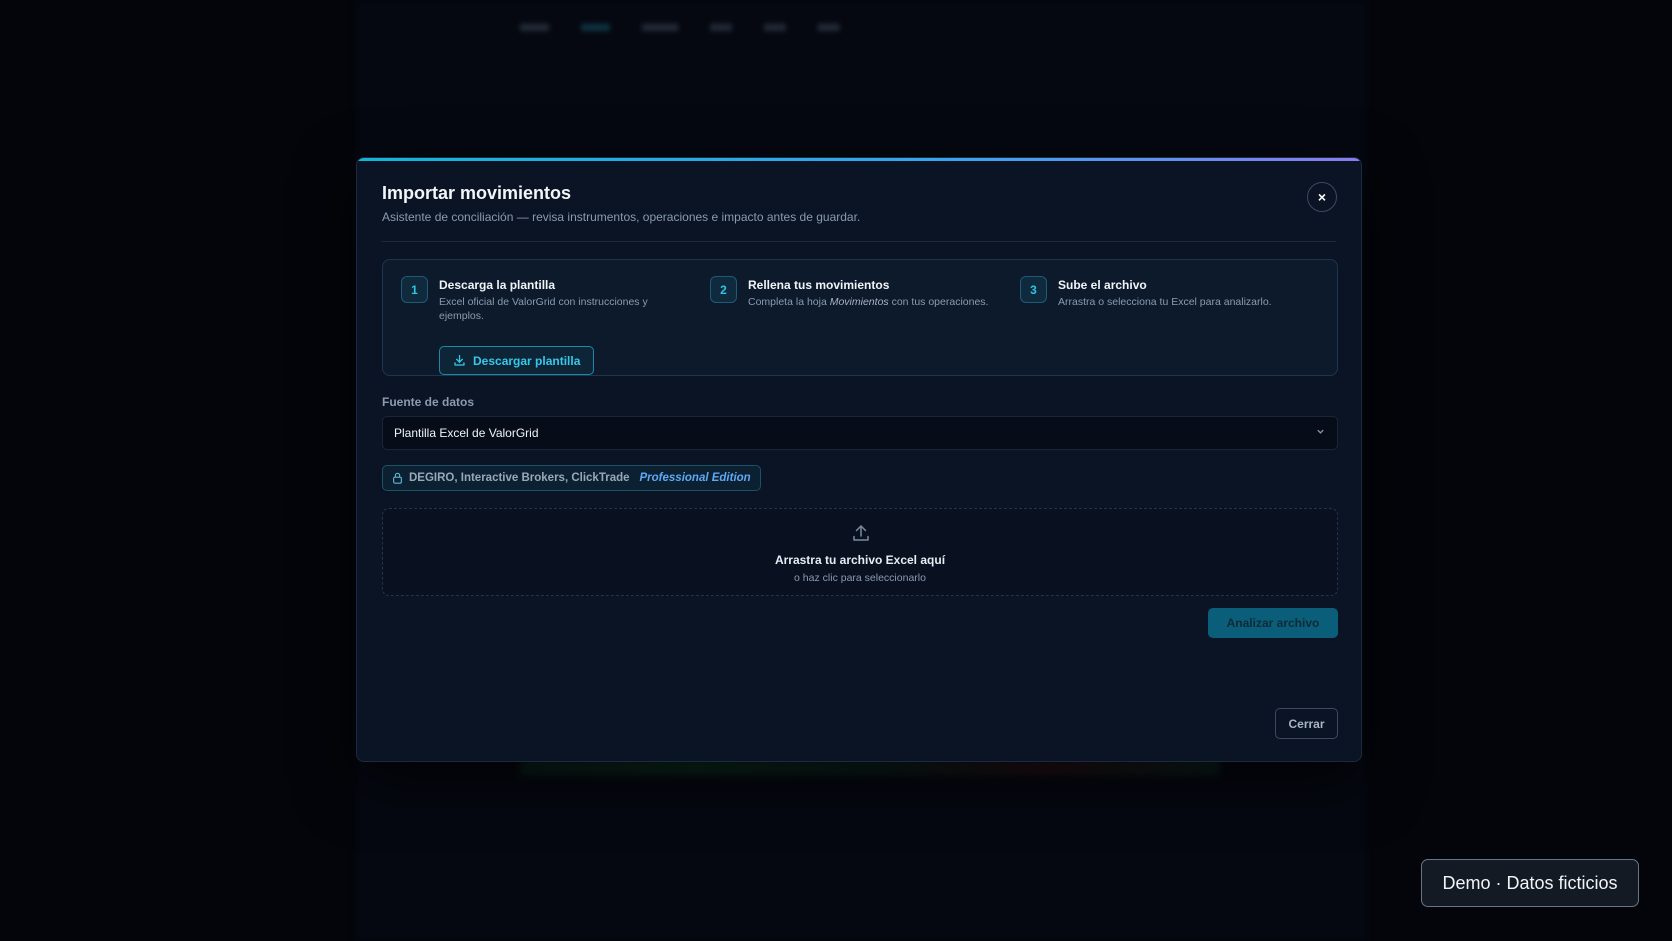 Image resolution: width=1672 pixels, height=941 pixels. I want to click on modal-title: Importar movimientos, so click(477, 193).